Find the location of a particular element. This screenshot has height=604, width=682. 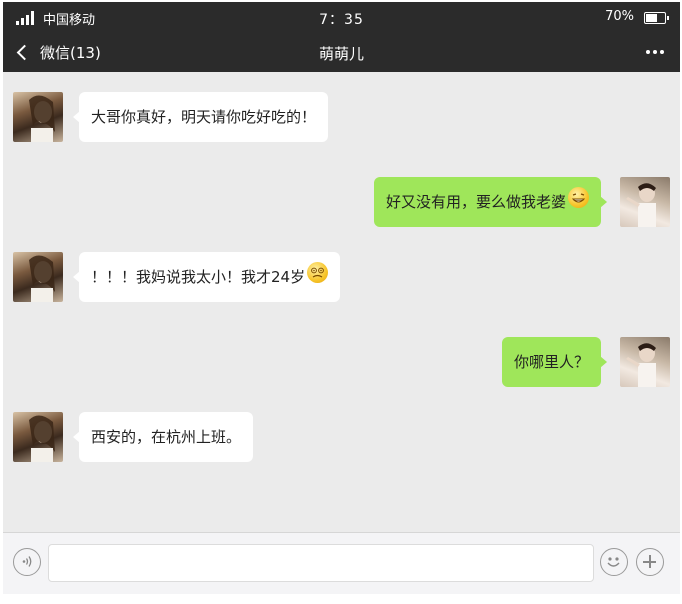

status-time: 7：35 is located at coordinates (341, 20).